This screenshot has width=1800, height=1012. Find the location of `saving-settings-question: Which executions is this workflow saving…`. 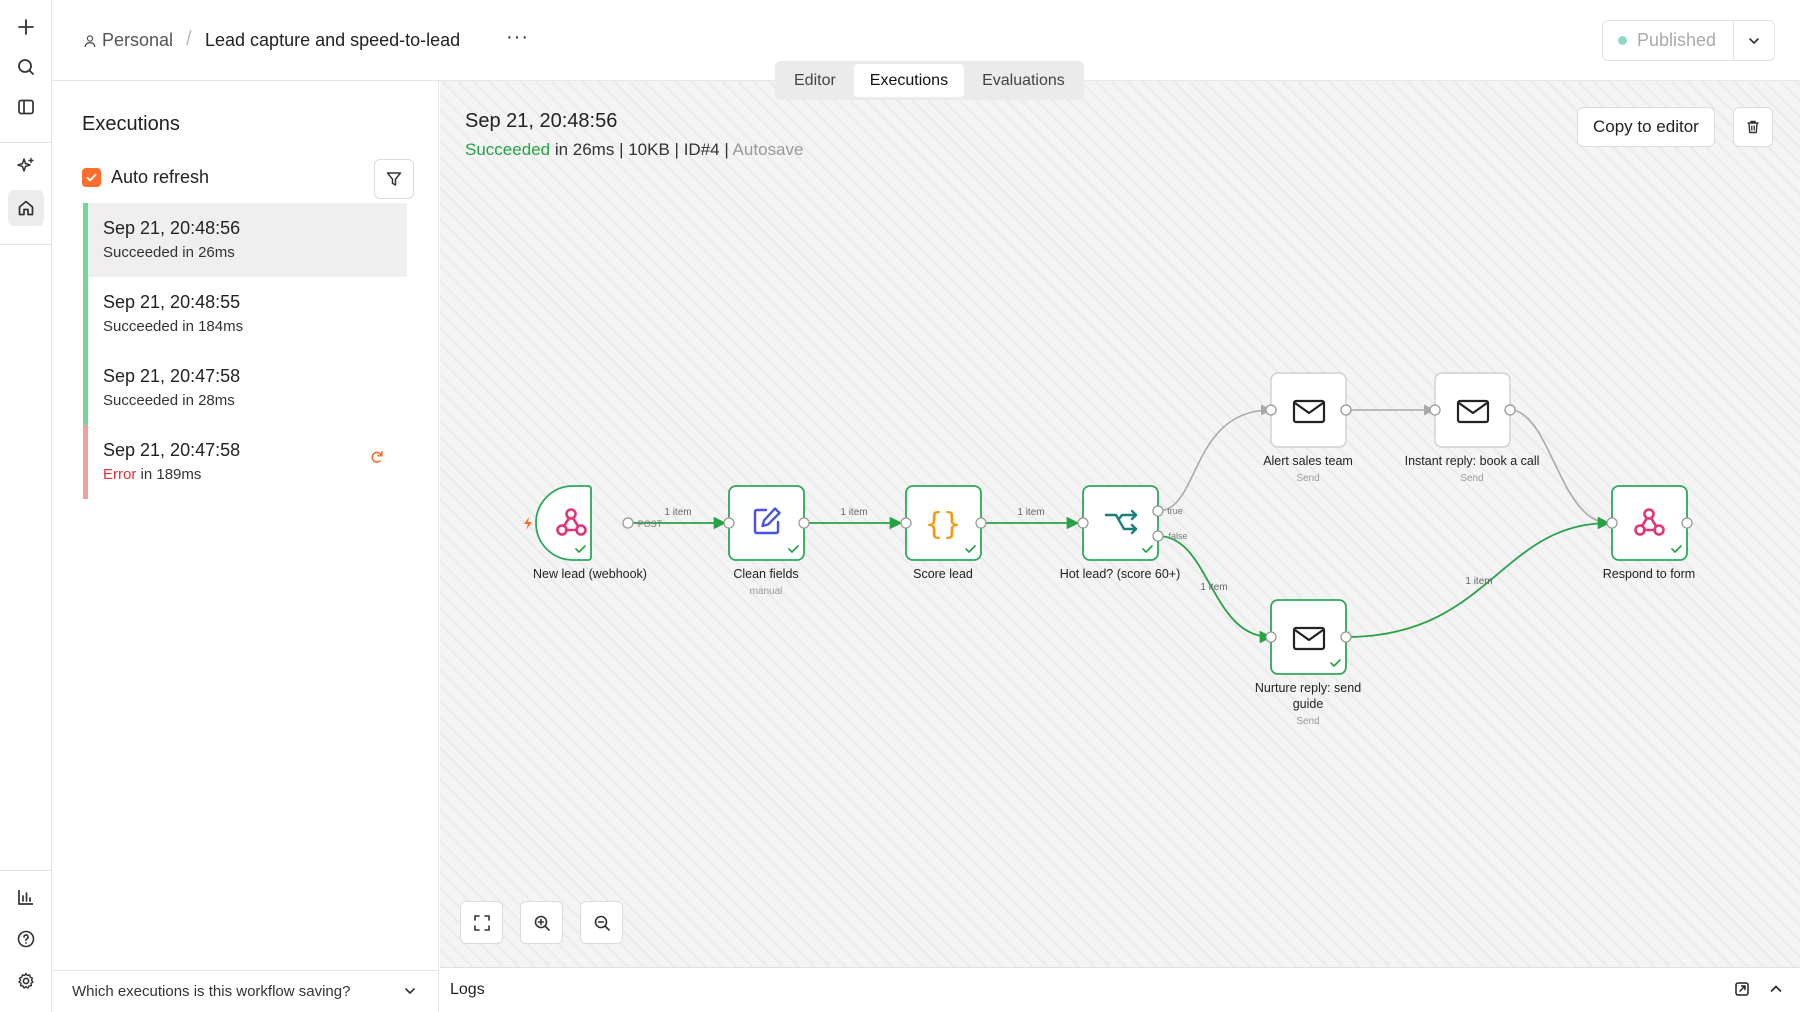

saving-settings-question: Which executions is this workflow saving… is located at coordinates (211, 991).